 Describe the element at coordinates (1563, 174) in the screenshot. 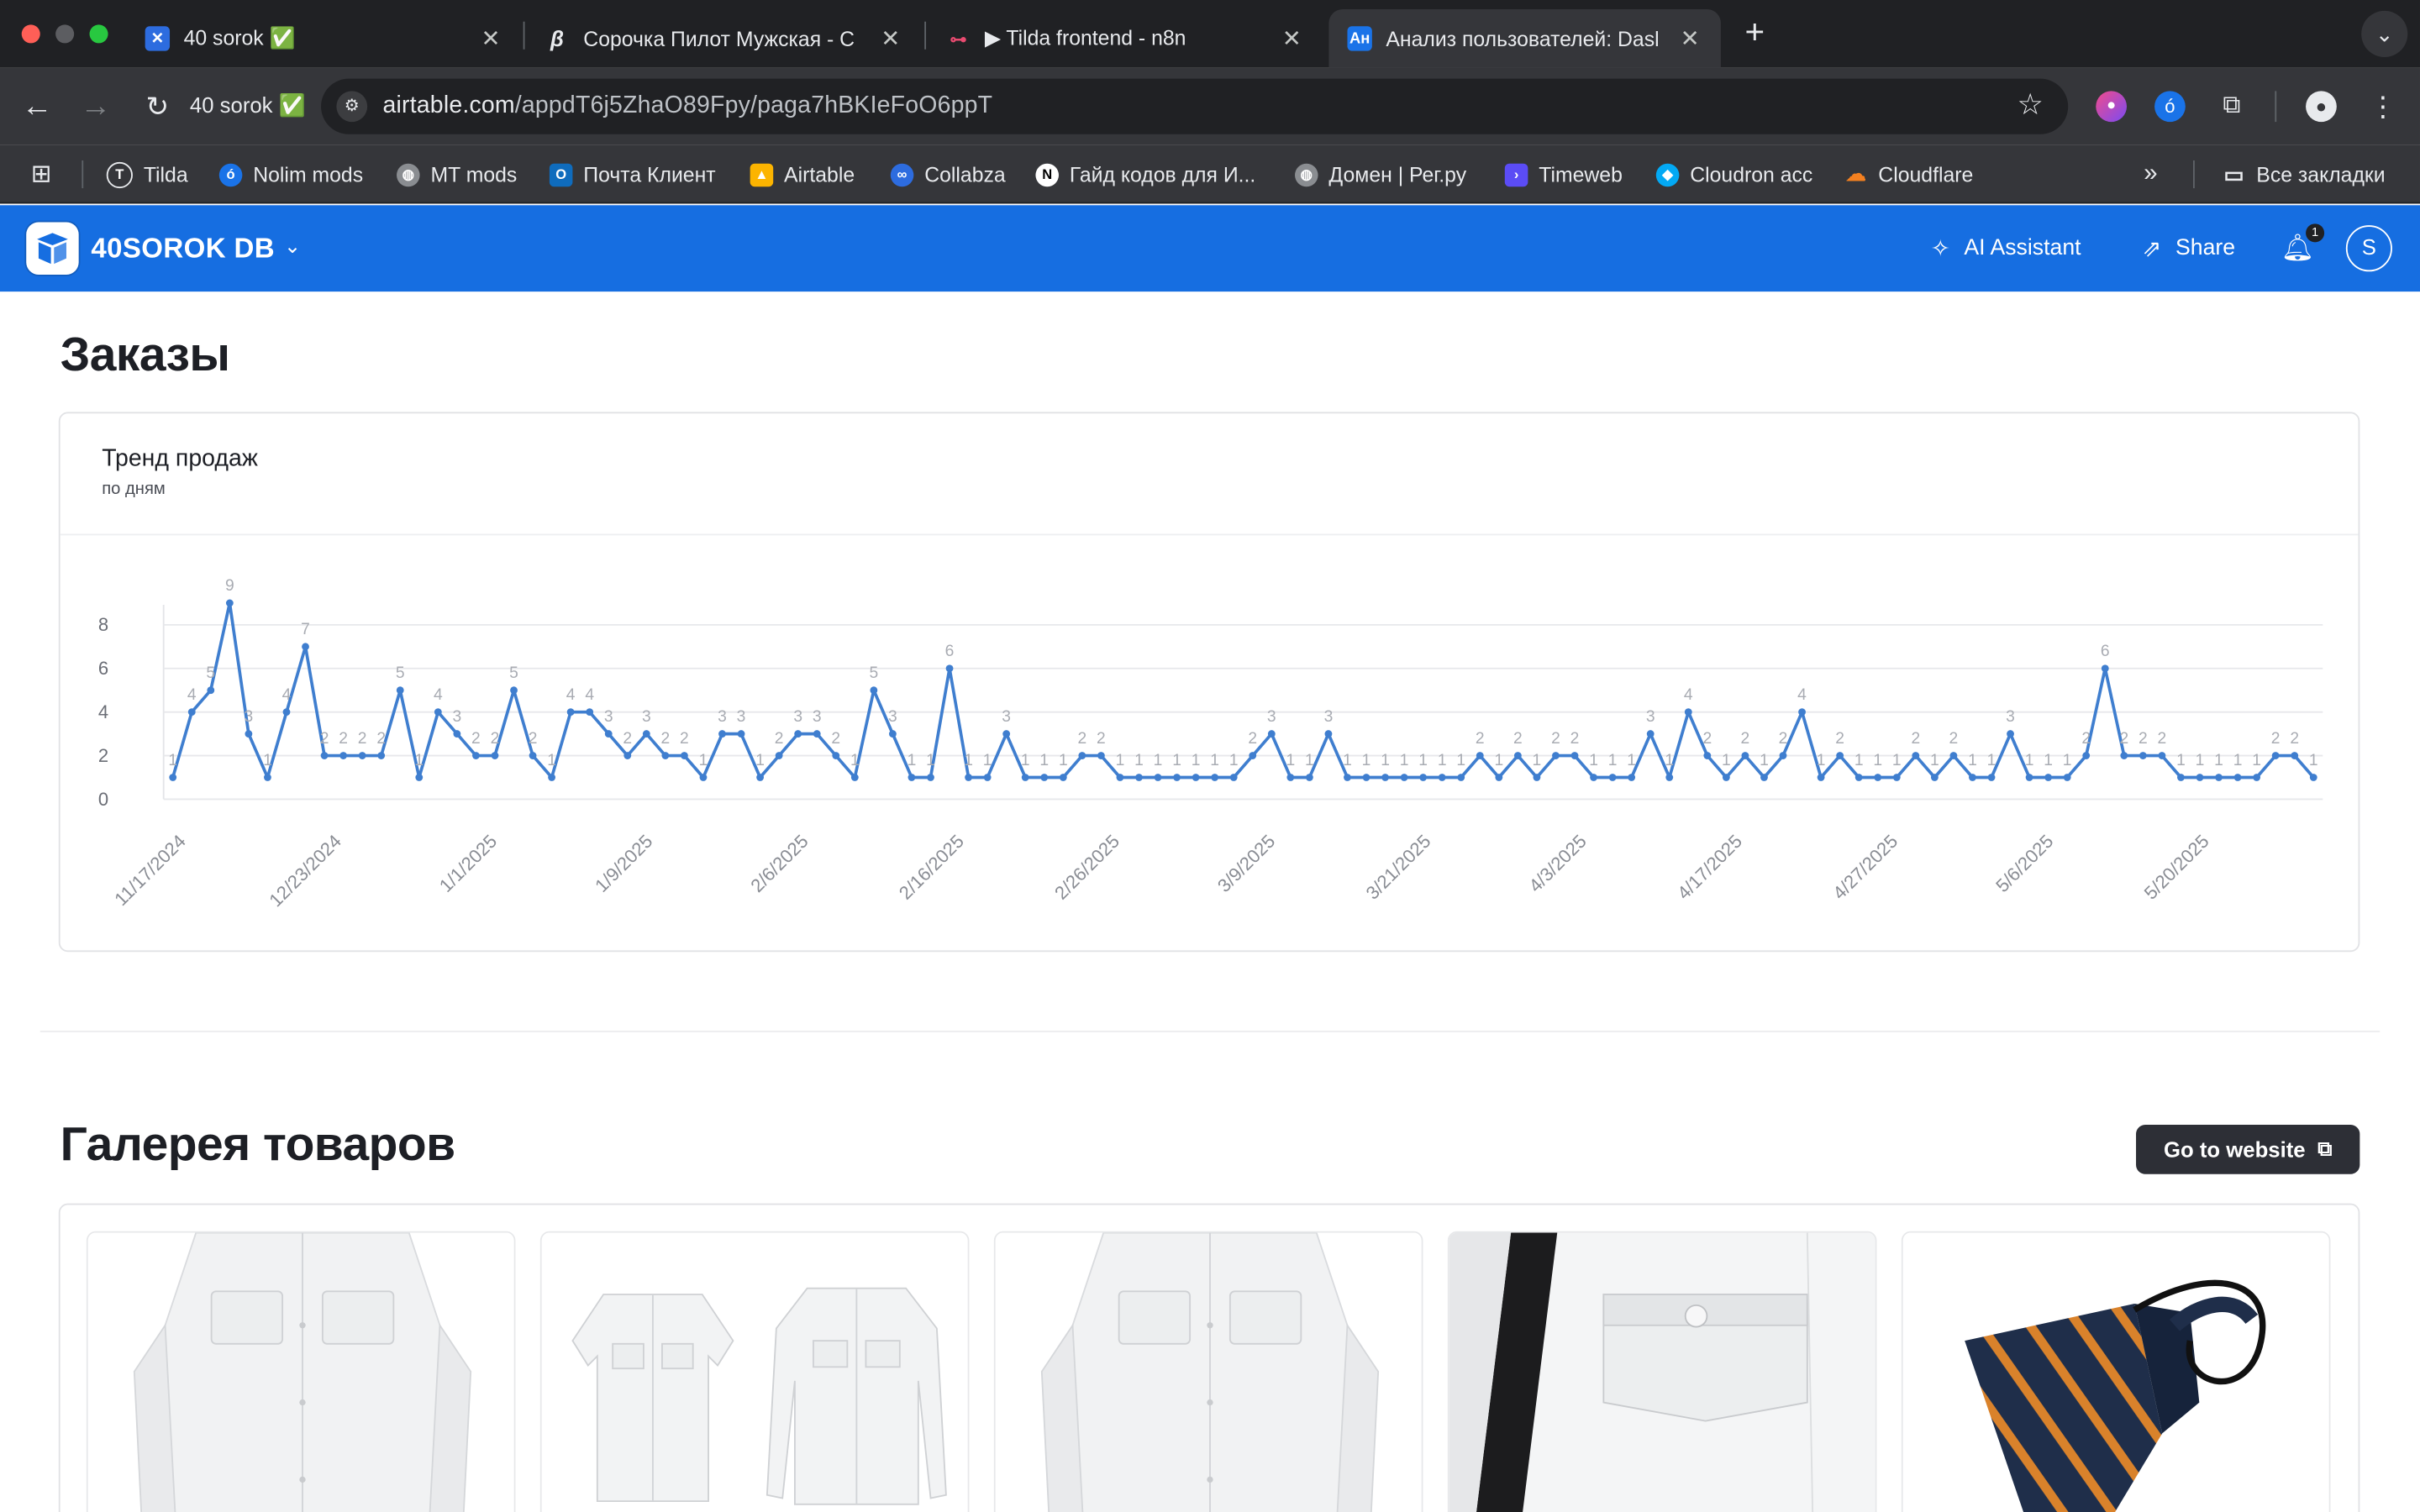

I see `bookmark-timeweb: › Timeweb` at that location.